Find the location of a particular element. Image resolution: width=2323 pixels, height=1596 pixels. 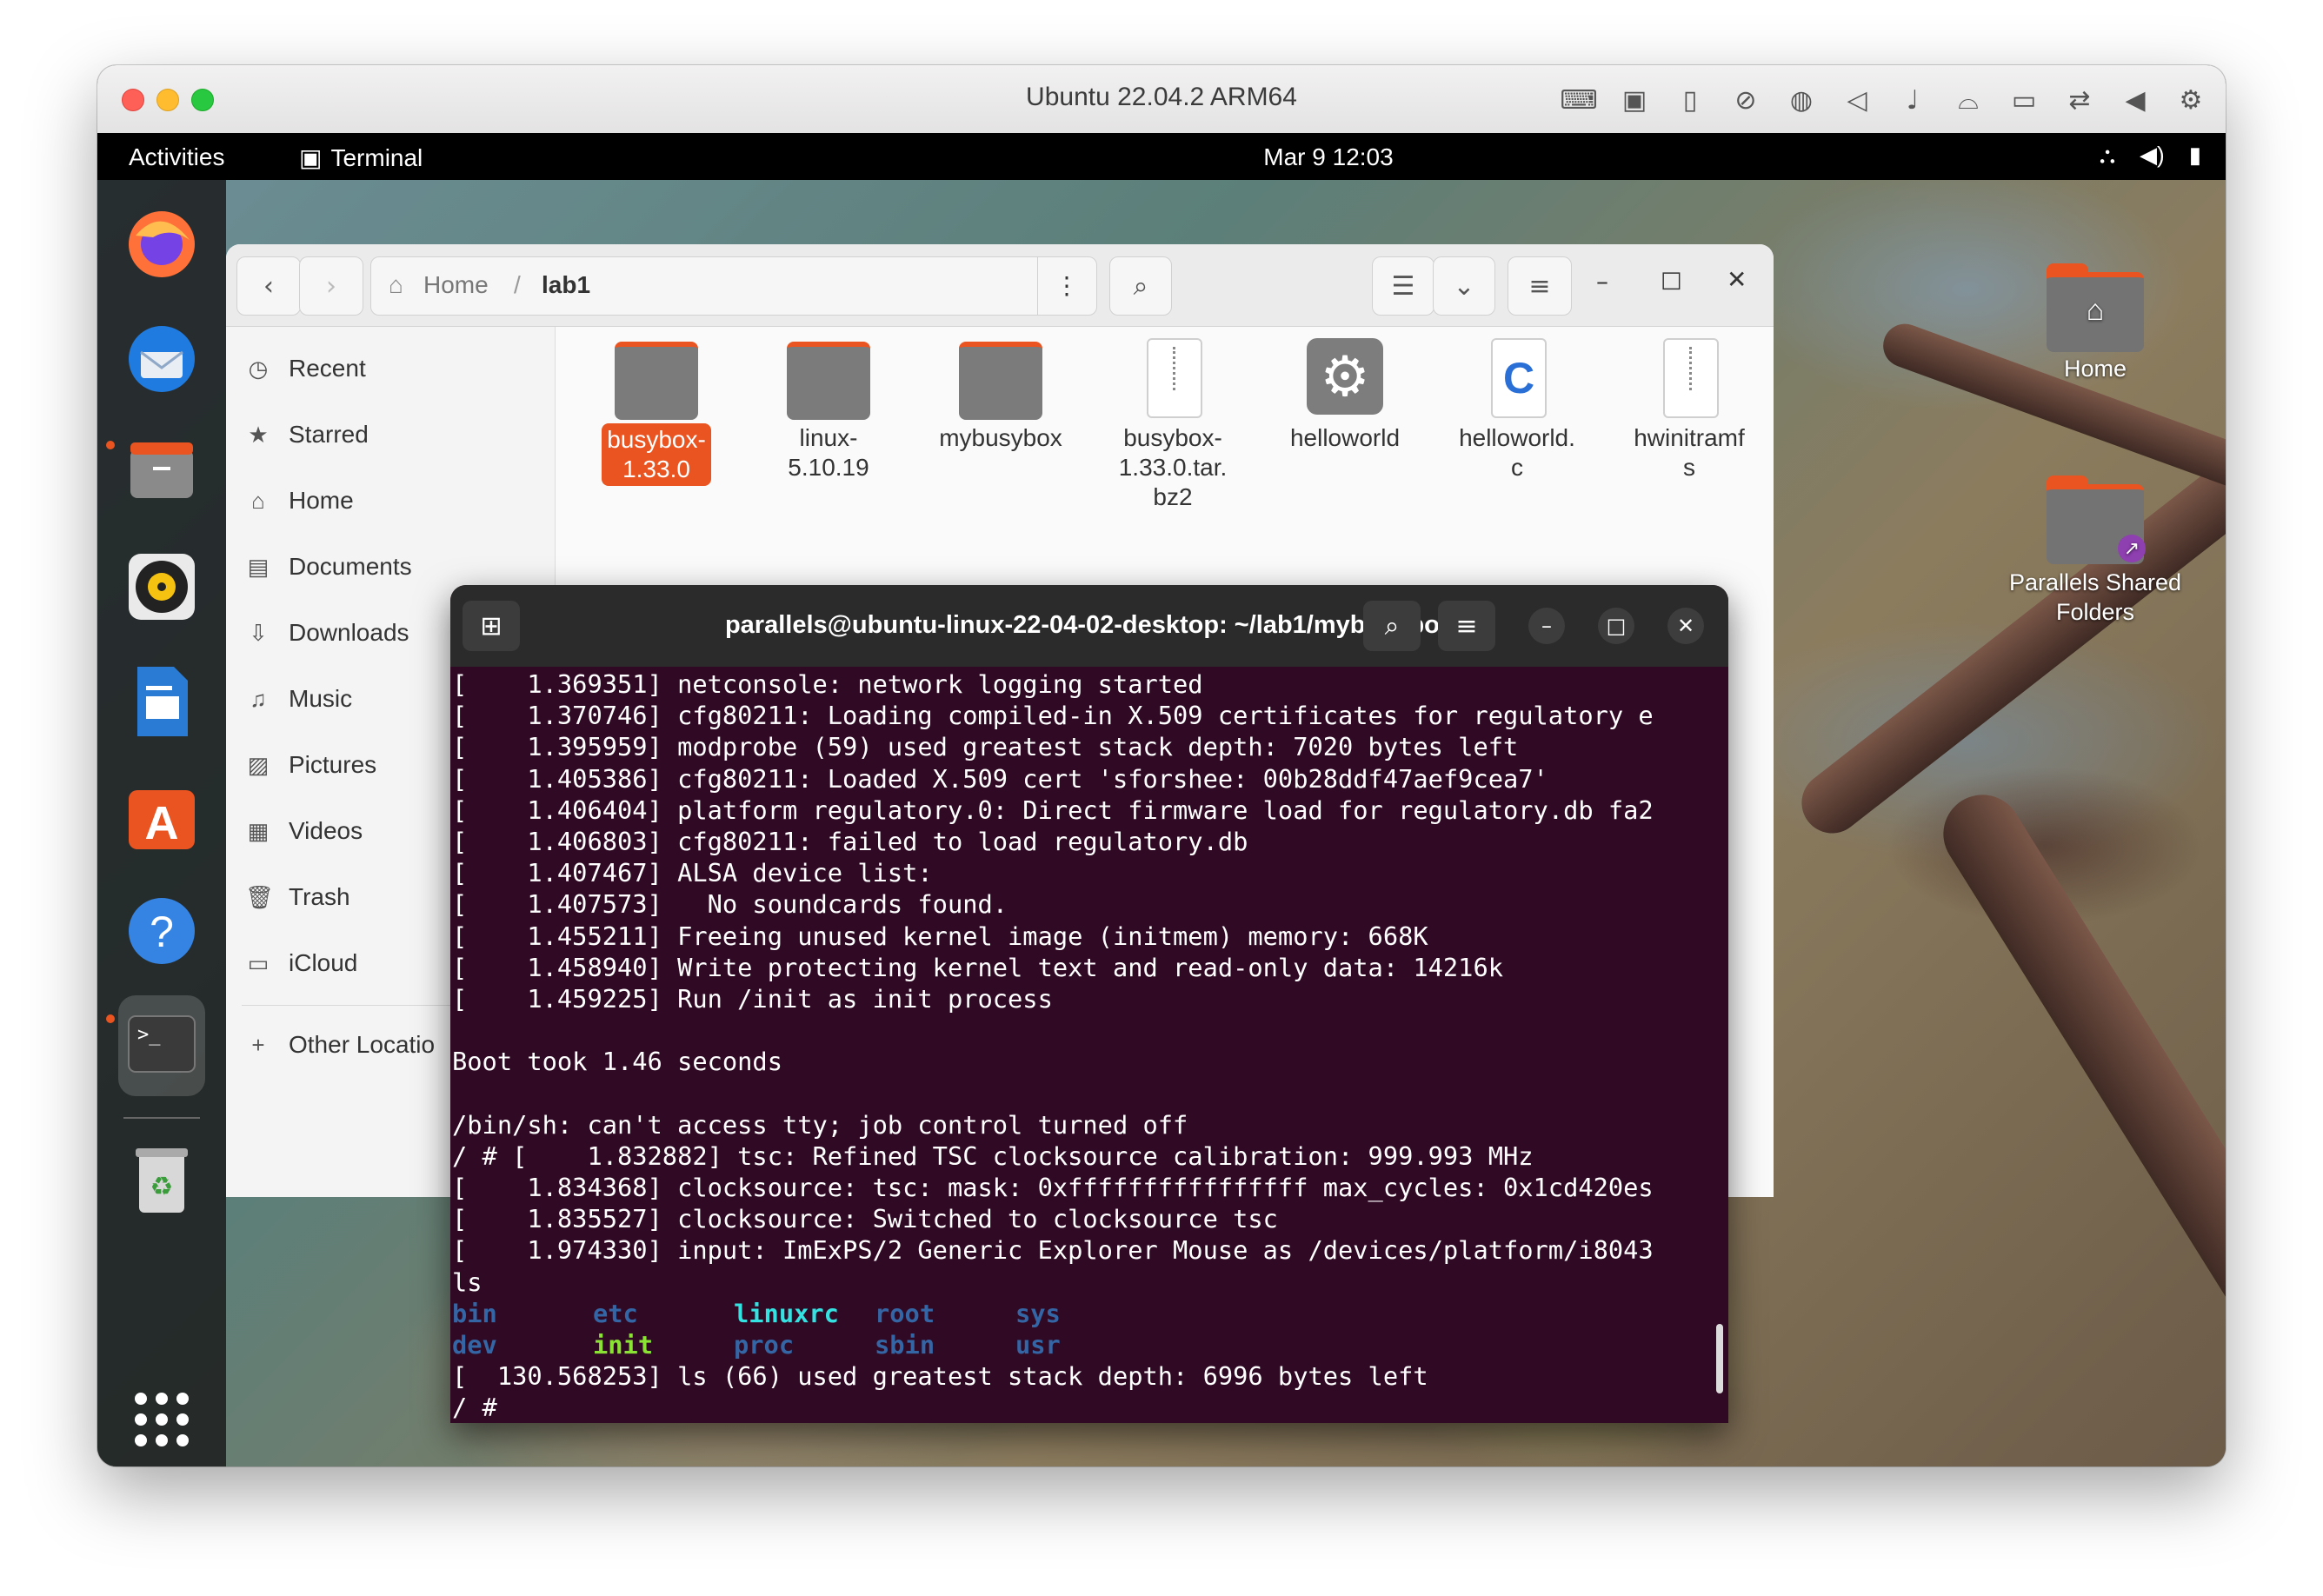

sidebar-item-documents: ▤ Documents is located at coordinates (328, 567).